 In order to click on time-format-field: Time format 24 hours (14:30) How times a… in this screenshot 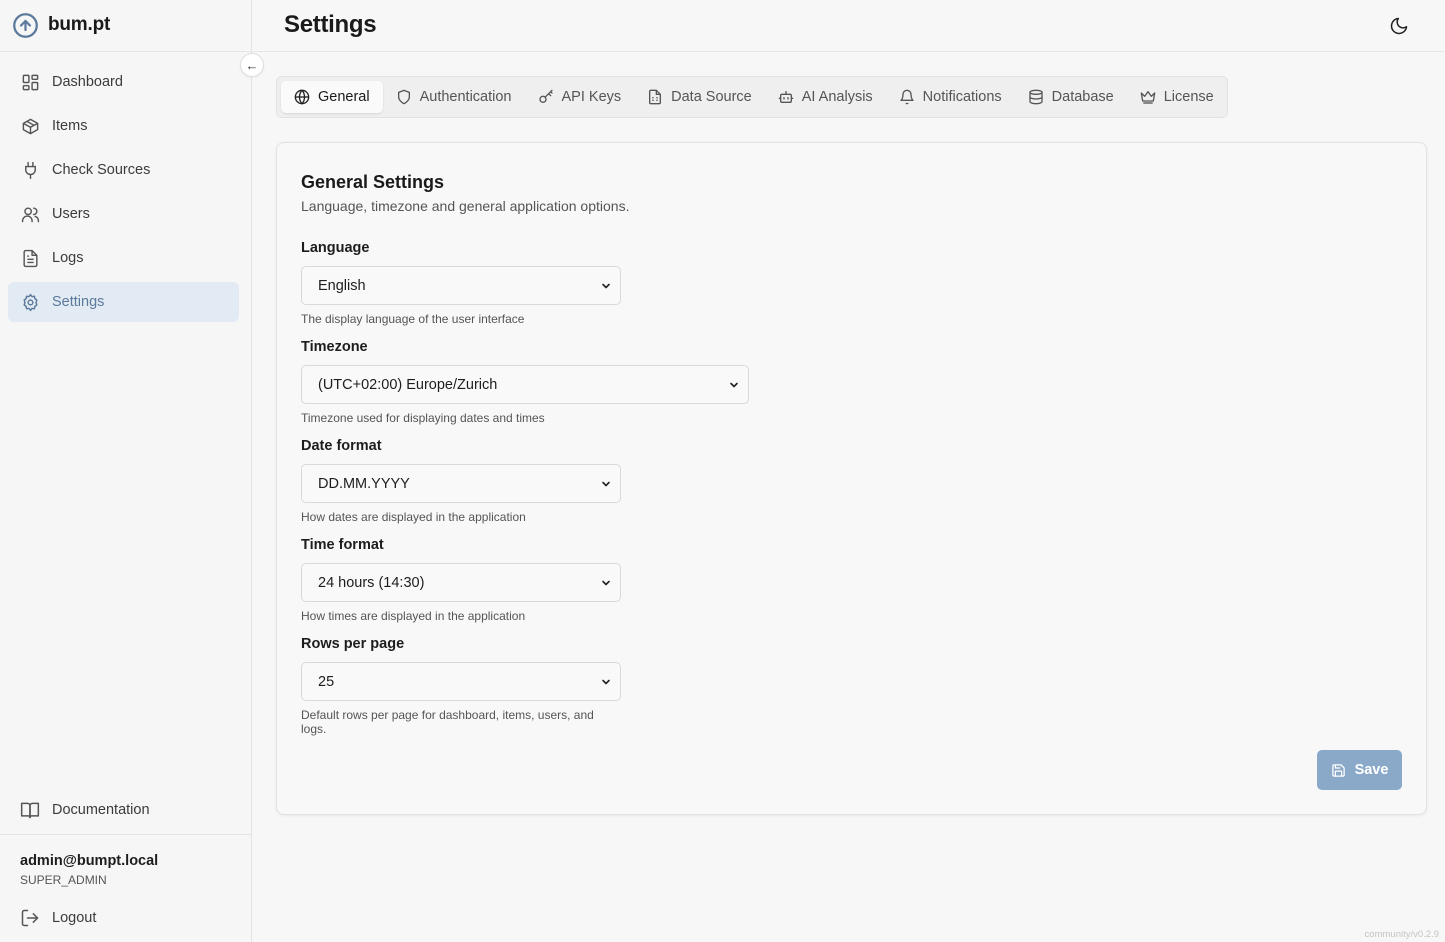, I will do `click(461, 580)`.